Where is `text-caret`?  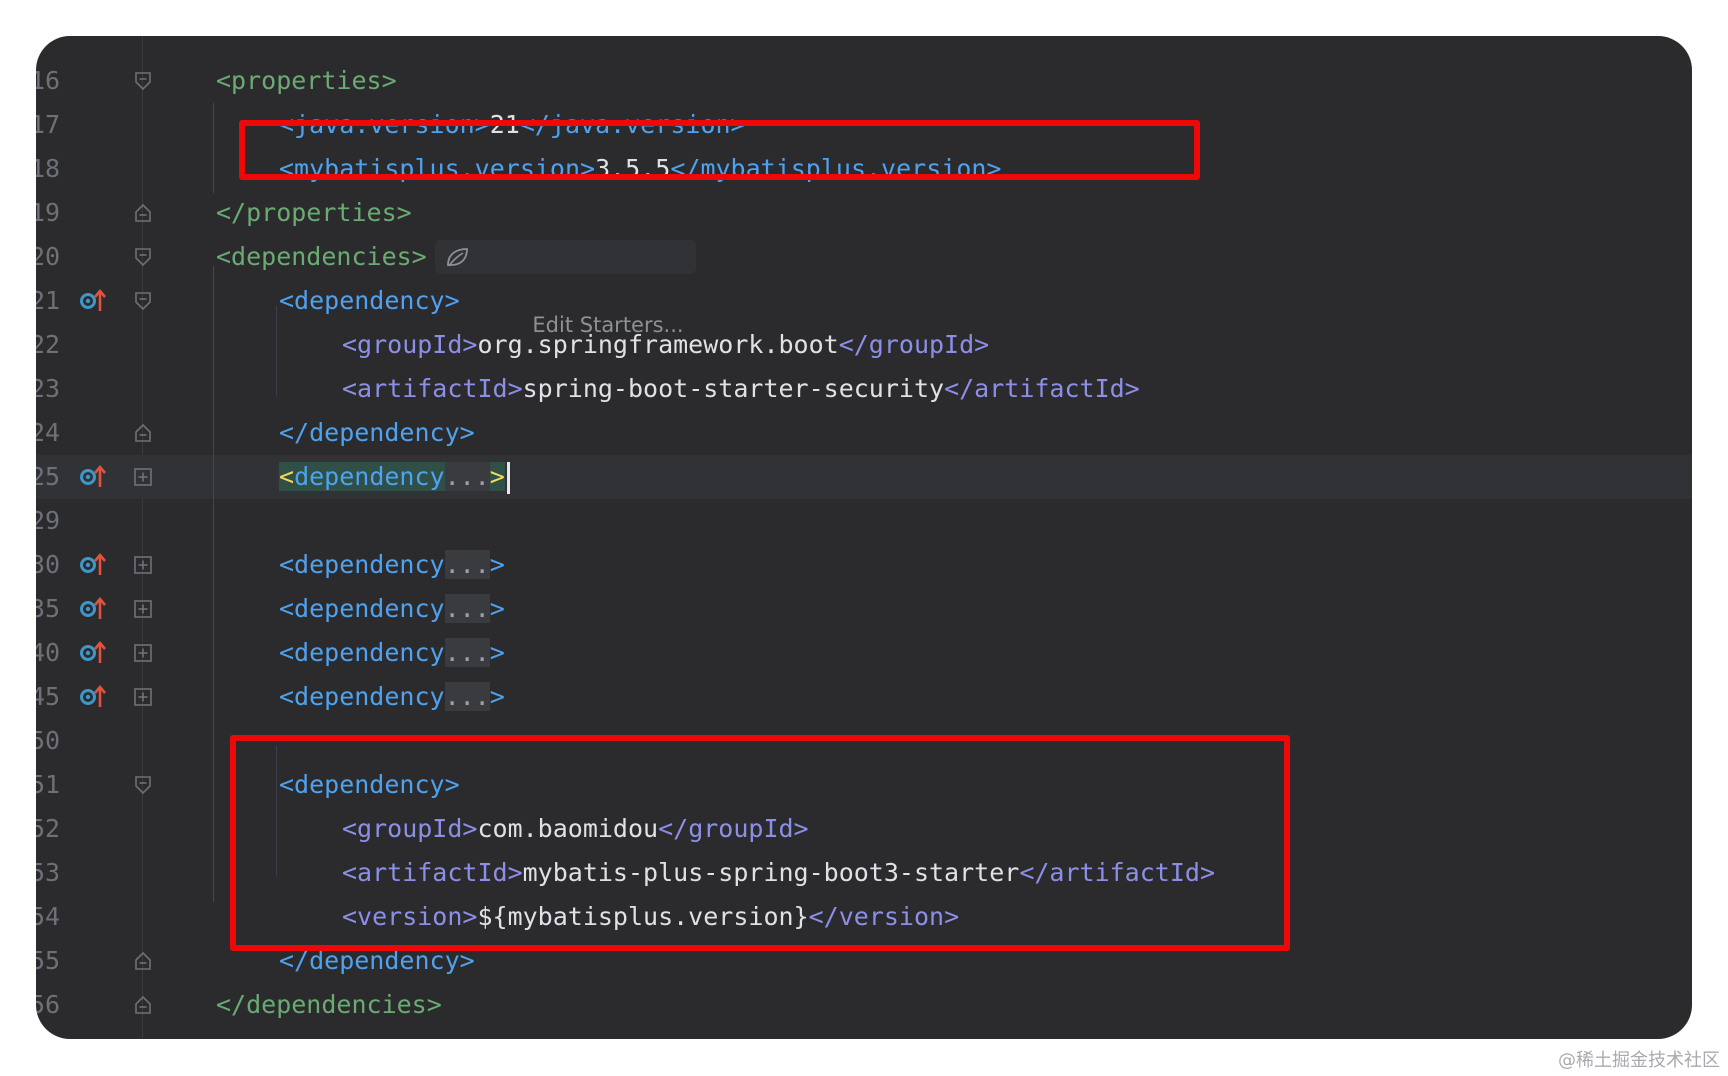
text-caret is located at coordinates (508, 478).